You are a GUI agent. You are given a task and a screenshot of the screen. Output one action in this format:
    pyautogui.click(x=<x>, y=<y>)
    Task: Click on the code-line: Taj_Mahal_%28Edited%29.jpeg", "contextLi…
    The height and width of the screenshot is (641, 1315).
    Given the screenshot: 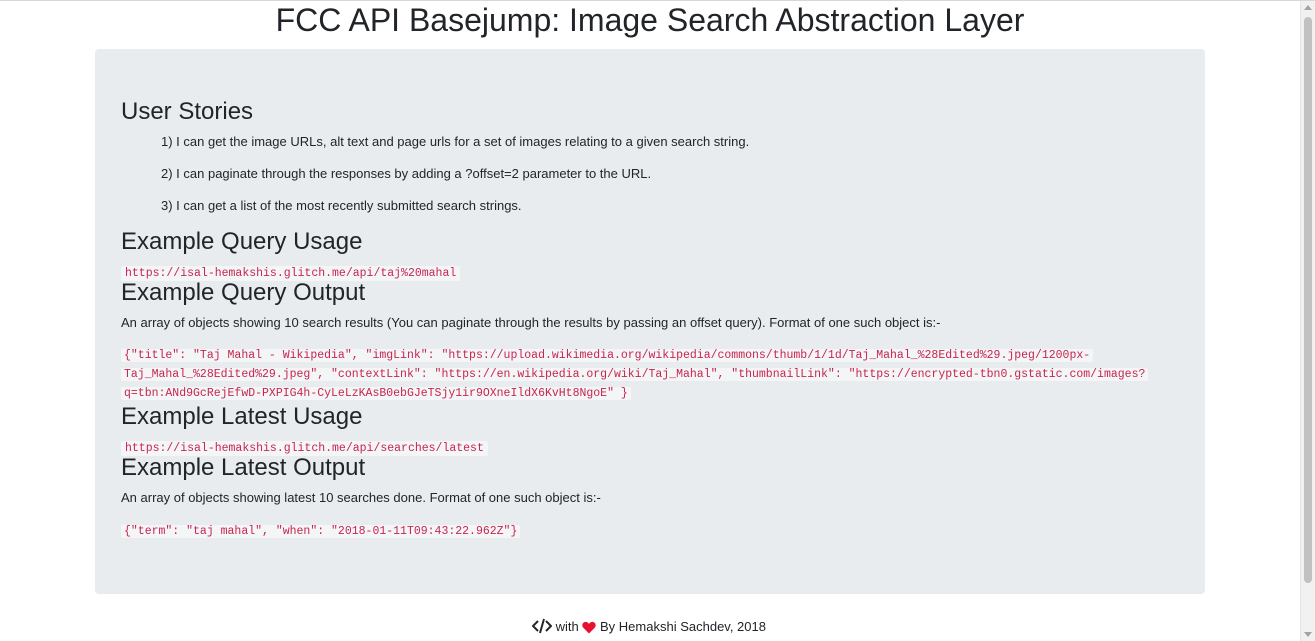 What is the action you would take?
    pyautogui.click(x=635, y=374)
    